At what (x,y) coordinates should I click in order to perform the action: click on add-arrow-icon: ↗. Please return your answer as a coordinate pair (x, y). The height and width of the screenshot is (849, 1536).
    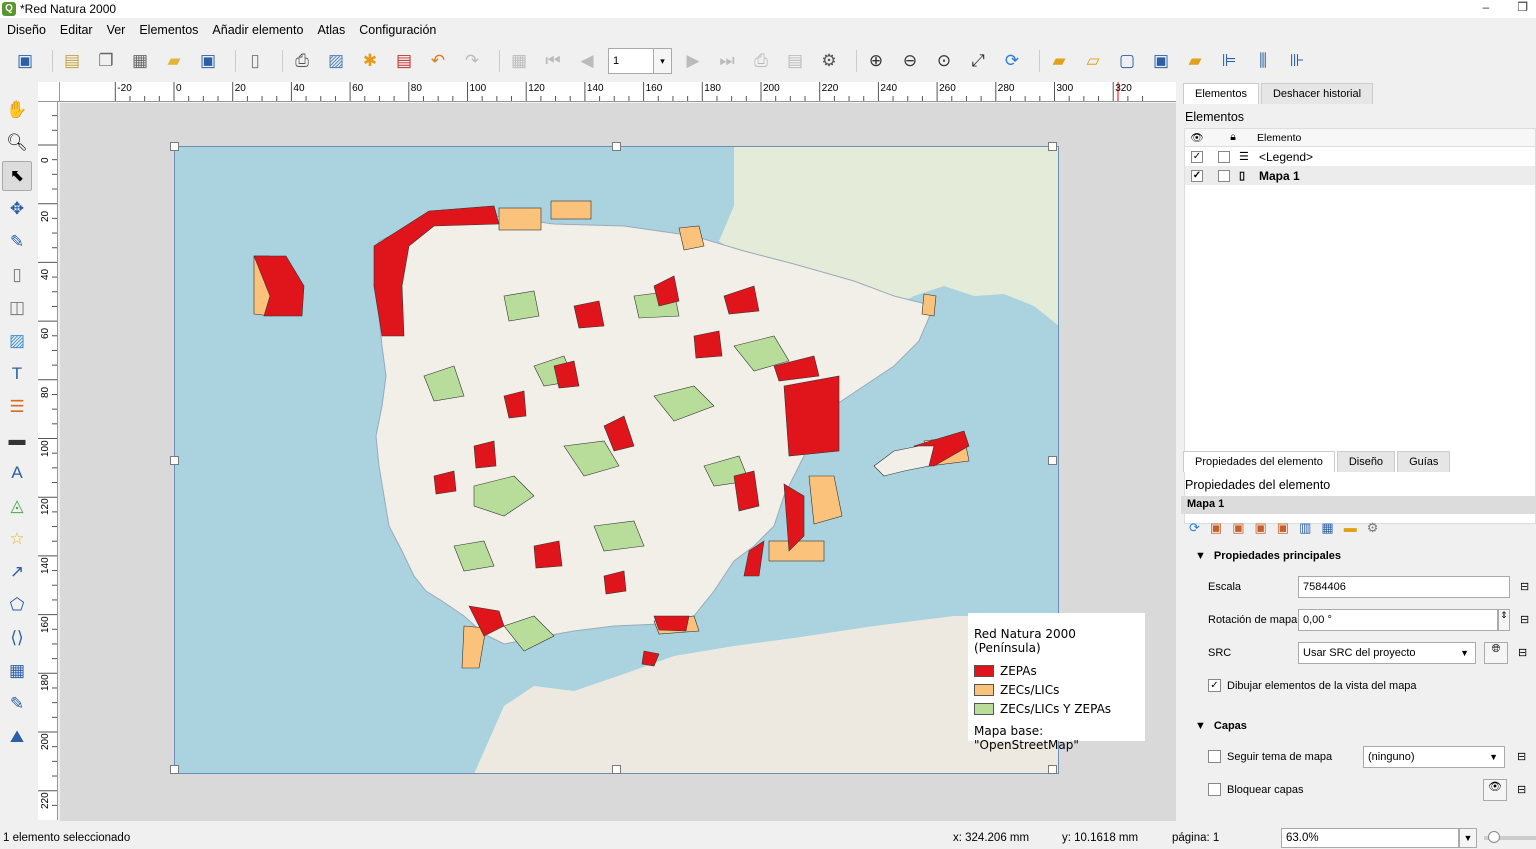
    Looking at the image, I should click on (17, 572).